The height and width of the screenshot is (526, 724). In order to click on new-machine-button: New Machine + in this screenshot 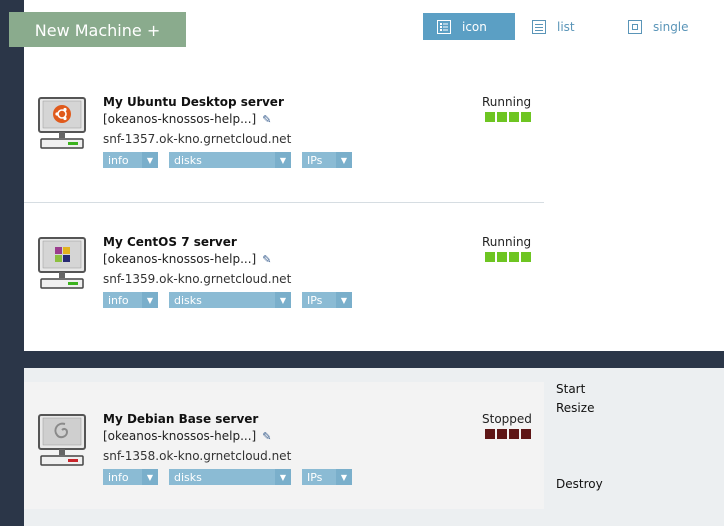, I will do `click(97, 29)`.